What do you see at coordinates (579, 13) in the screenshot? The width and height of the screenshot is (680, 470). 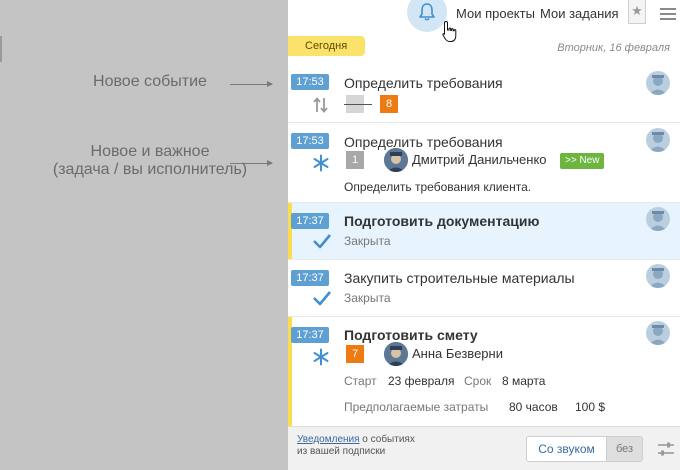 I see `nav-my-tasks: Мои задания` at bounding box center [579, 13].